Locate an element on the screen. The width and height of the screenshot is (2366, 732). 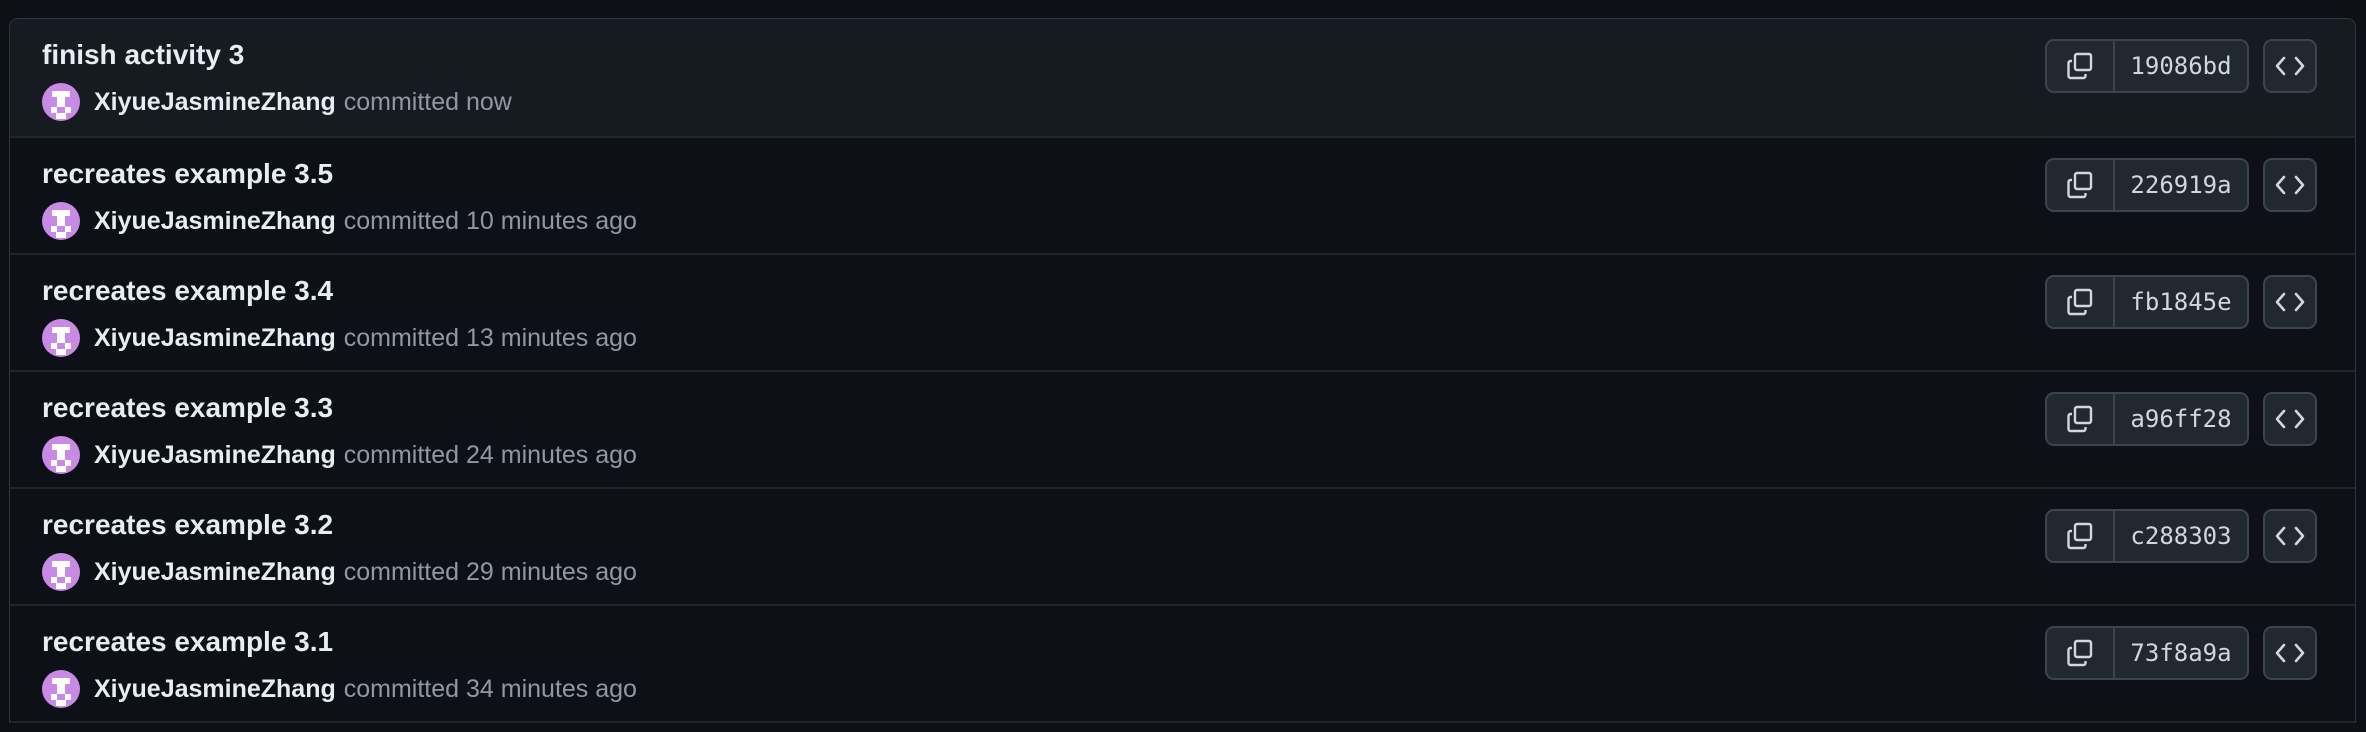
commit-time: committed 13 minutes ago is located at coordinates (490, 337).